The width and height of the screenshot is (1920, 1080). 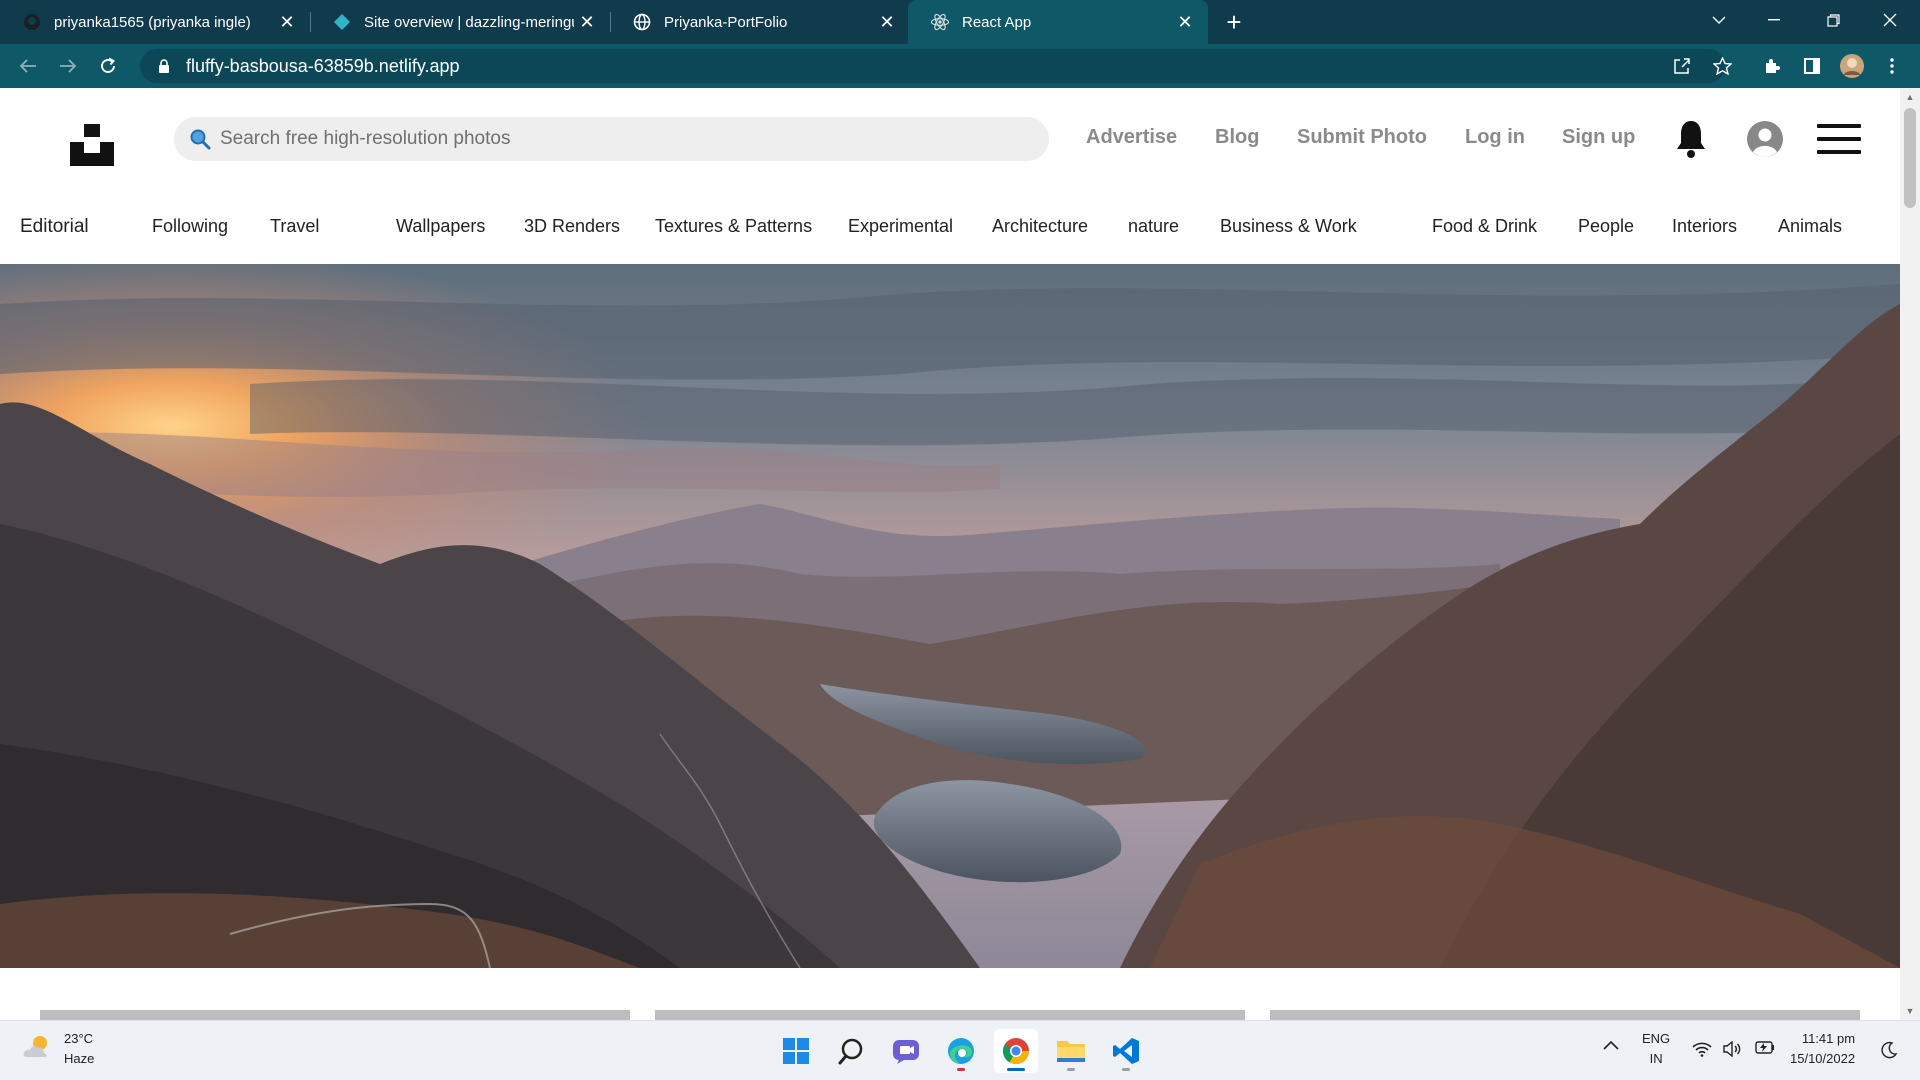 I want to click on bell-icon, so click(x=1691, y=139).